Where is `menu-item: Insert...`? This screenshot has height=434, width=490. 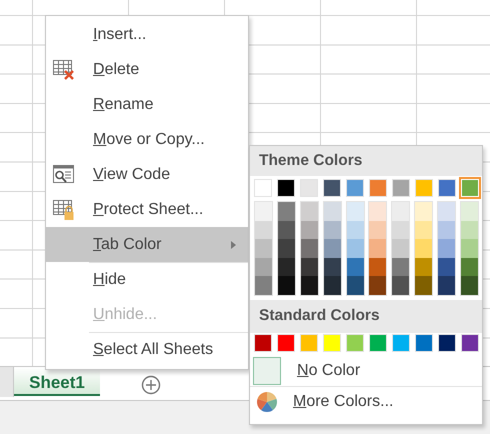 menu-item: Insert... is located at coordinates (147, 34).